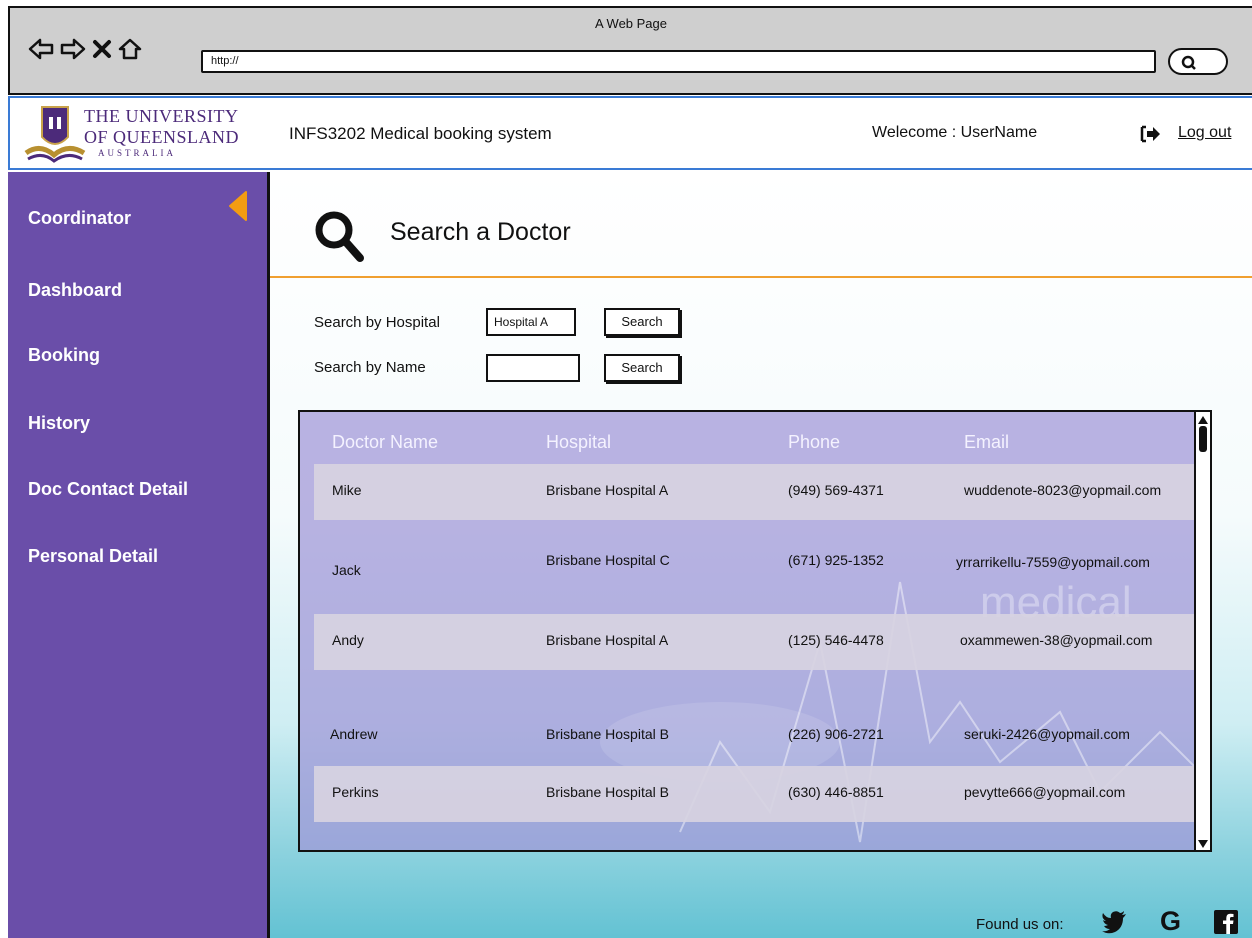  I want to click on page-title: Search a Doctor, so click(480, 232).